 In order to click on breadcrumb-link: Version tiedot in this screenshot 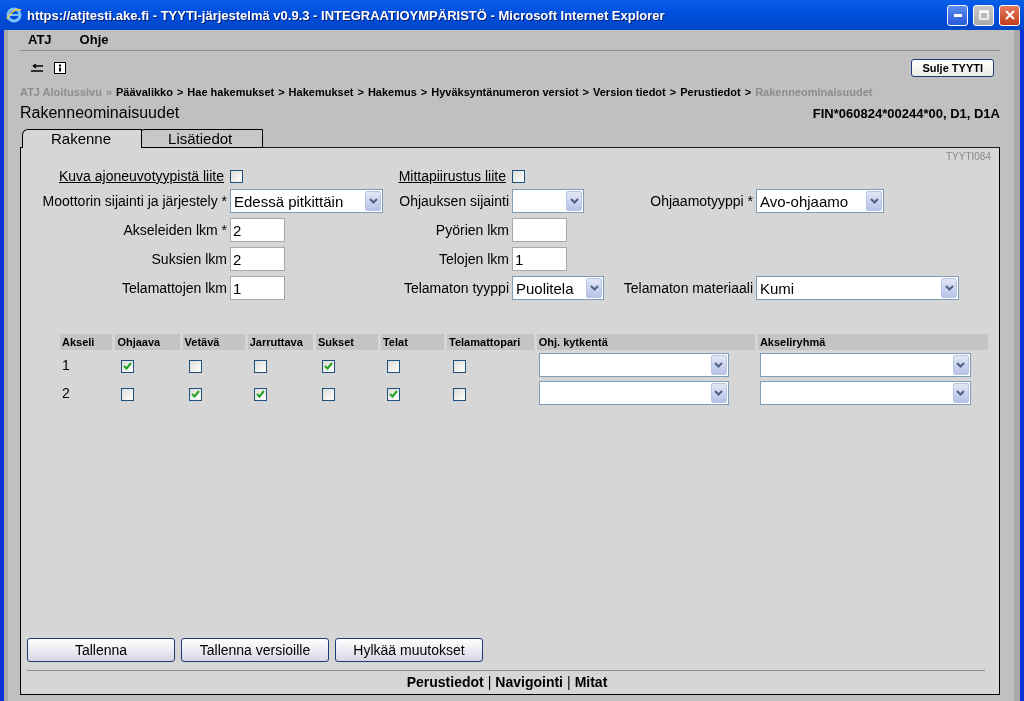, I will do `click(629, 92)`.